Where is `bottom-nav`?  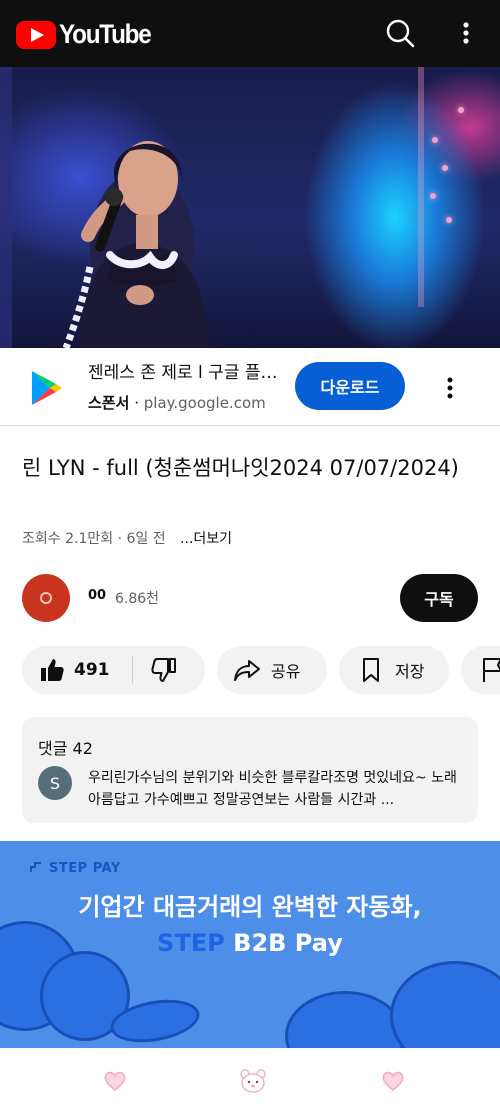 bottom-nav is located at coordinates (250, 1081).